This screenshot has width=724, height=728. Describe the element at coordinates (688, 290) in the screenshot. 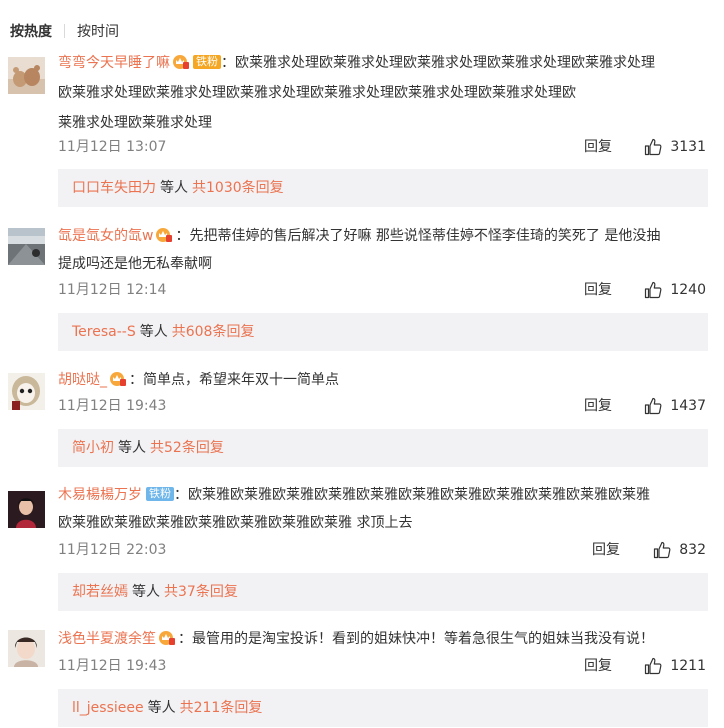

I see `like-count: 1240` at that location.